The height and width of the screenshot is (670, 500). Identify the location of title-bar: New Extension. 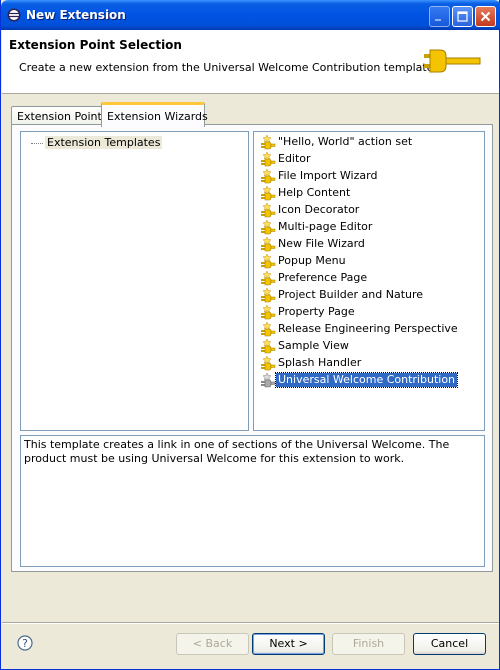
(250, 15).